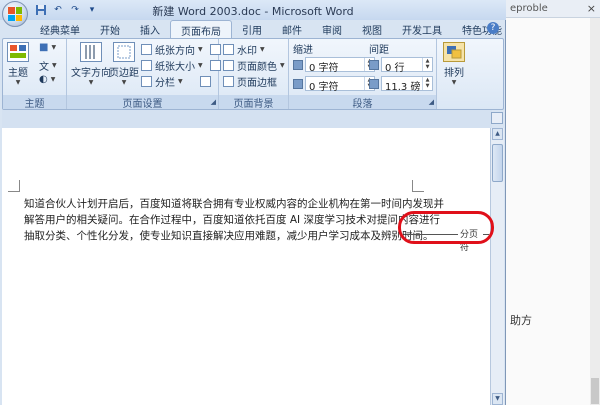  Describe the element at coordinates (146, 65) in the screenshot. I see `paper-size-icon` at that location.